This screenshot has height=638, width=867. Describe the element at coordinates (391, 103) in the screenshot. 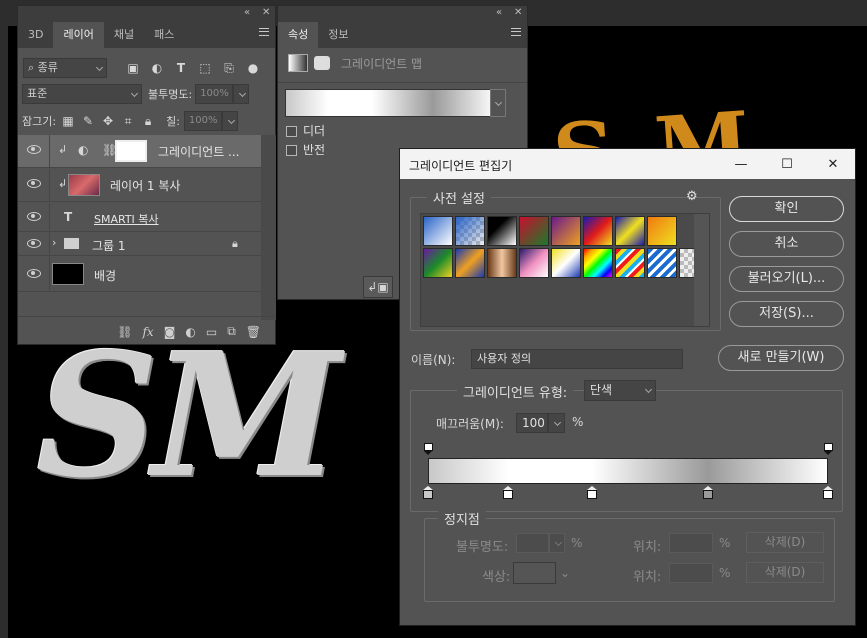

I see `gradient-preview` at that location.